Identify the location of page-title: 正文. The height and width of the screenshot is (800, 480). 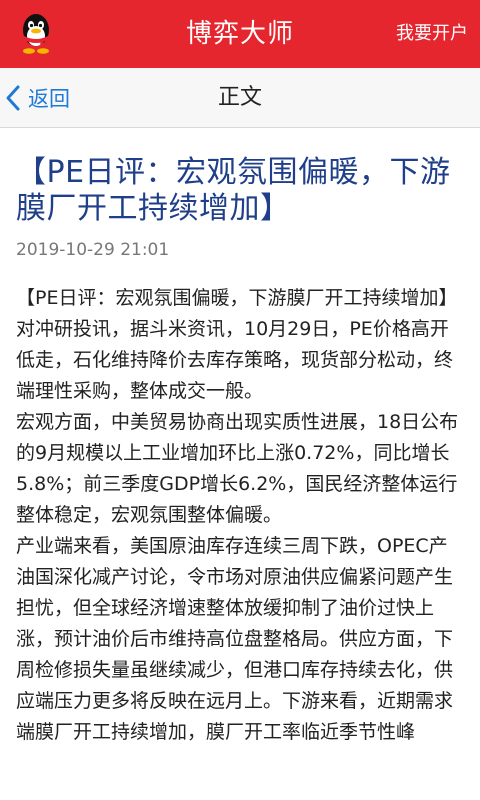
(239, 97).